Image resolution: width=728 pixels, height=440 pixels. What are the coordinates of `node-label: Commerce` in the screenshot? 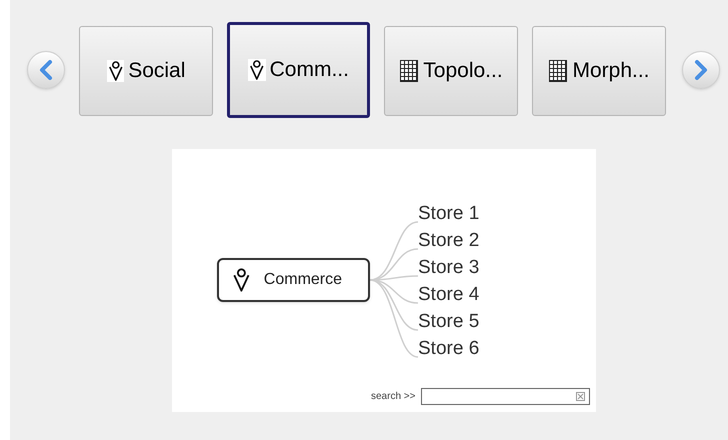 It's located at (303, 280).